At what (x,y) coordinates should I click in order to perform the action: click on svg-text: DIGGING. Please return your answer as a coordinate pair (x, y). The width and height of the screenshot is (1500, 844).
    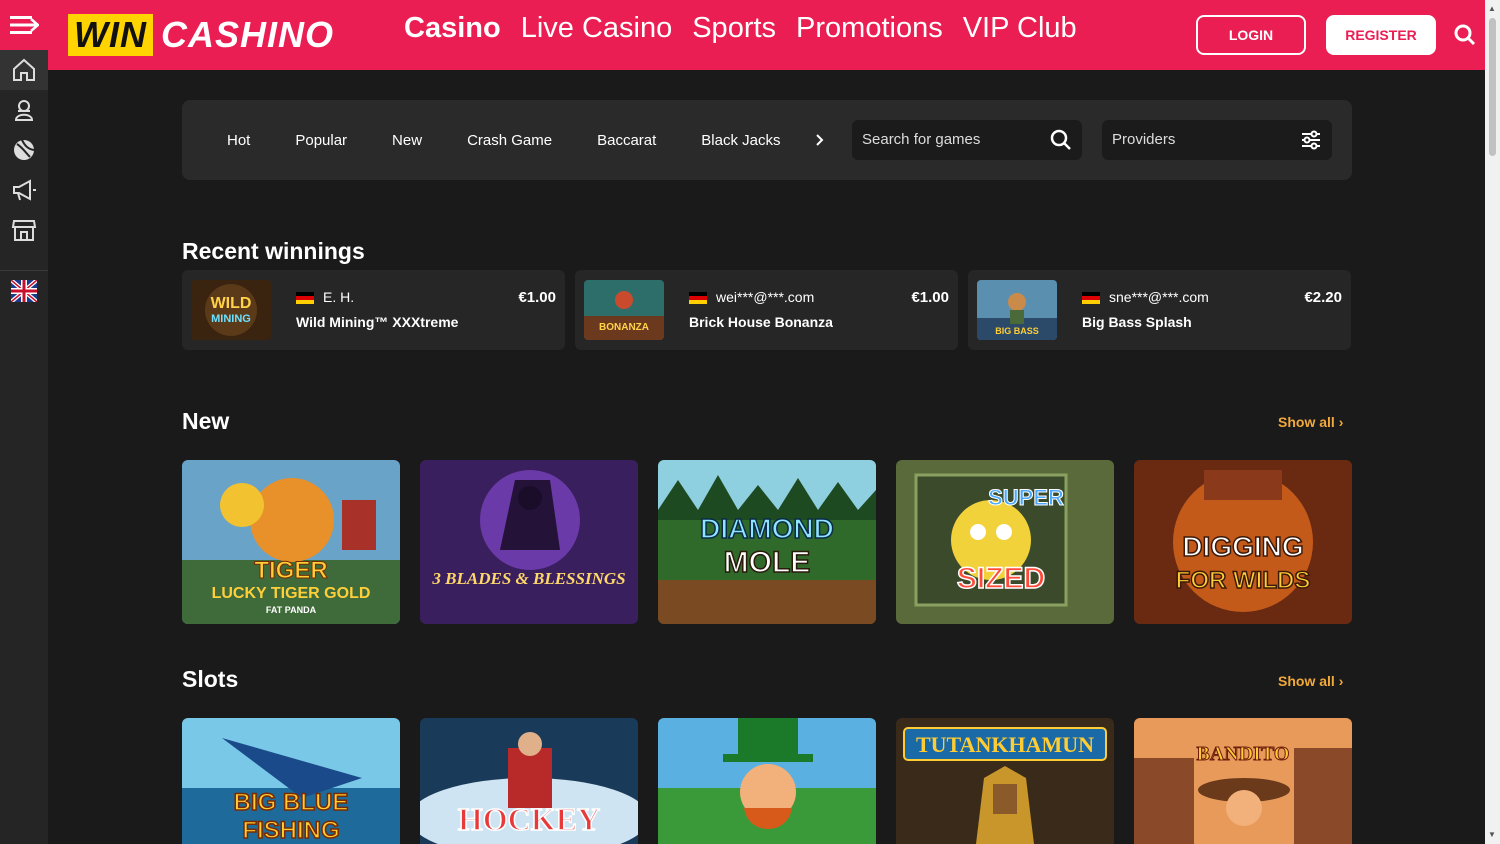
    Looking at the image, I should click on (1242, 546).